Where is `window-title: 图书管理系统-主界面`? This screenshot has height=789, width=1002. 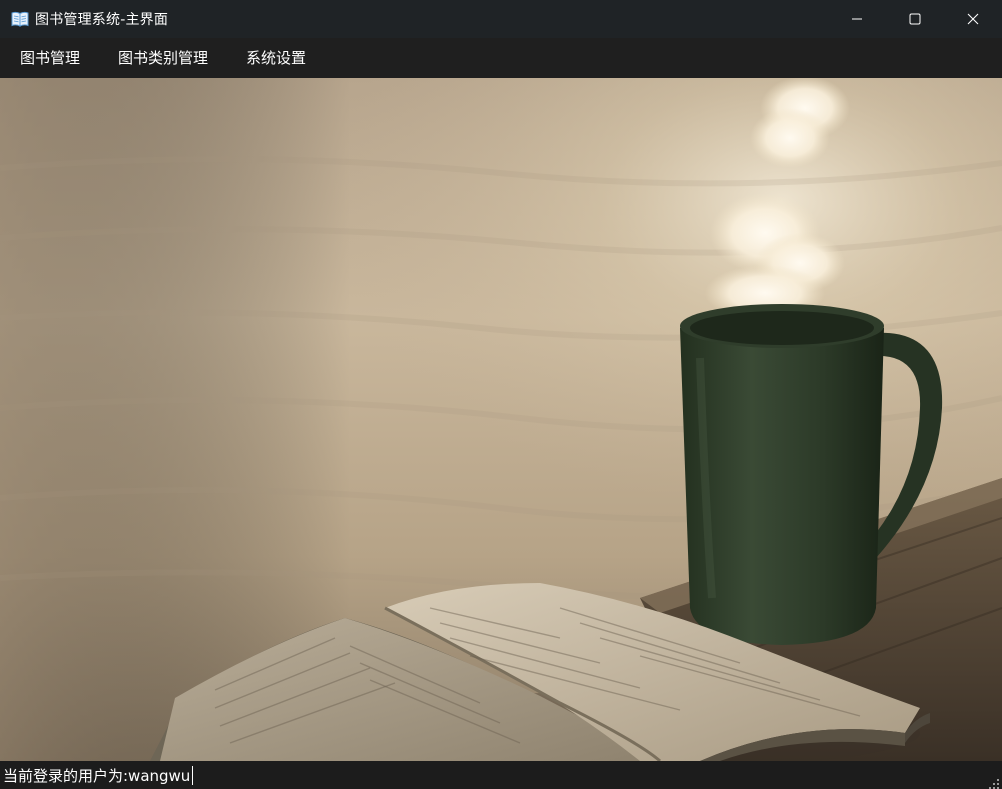
window-title: 图书管理系统-主界面 is located at coordinates (102, 20).